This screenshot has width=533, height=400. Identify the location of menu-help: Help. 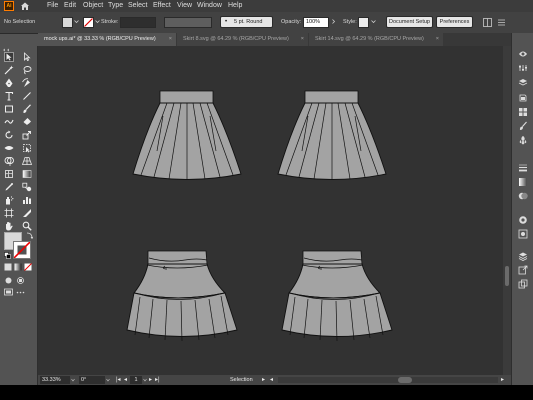
(235, 6).